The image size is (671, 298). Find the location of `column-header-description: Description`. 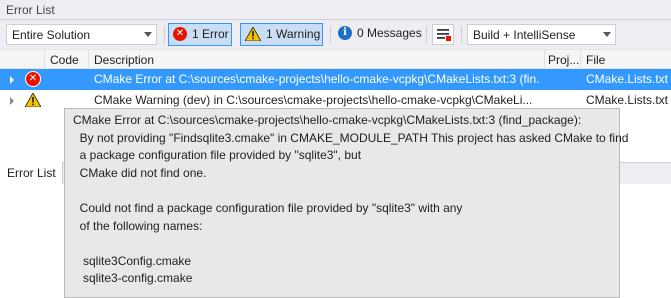

column-header-description: Description is located at coordinates (124, 60).